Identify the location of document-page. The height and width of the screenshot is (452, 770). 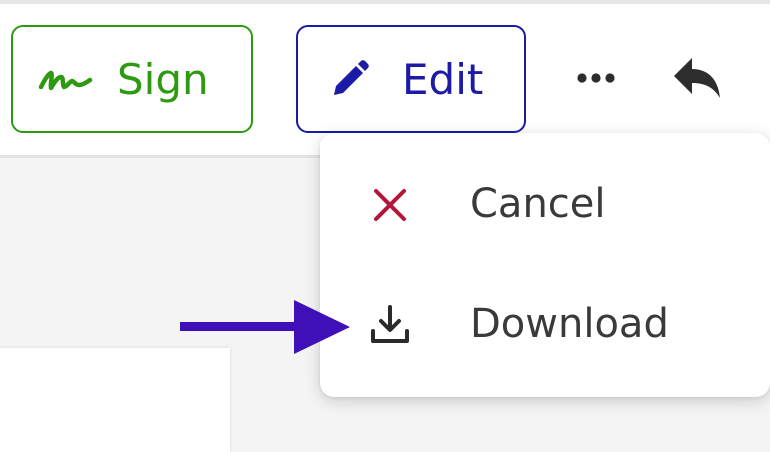
(115, 400).